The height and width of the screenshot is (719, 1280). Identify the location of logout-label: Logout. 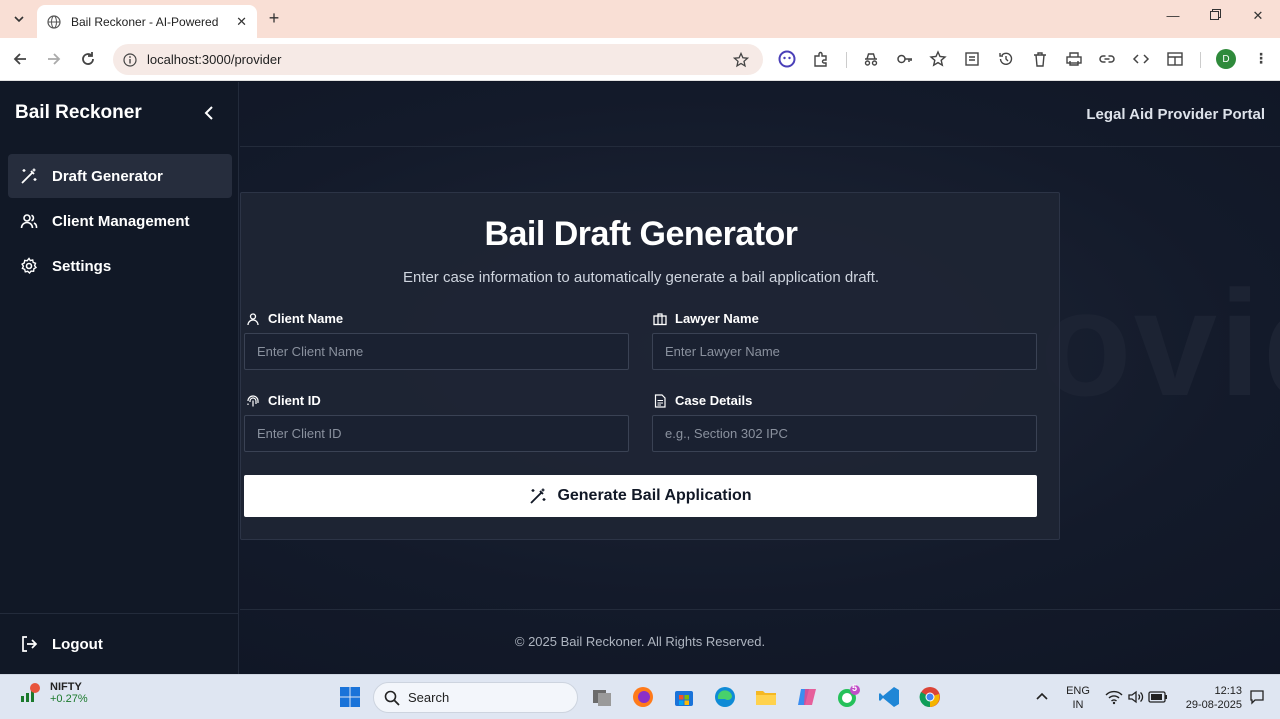
(77, 644).